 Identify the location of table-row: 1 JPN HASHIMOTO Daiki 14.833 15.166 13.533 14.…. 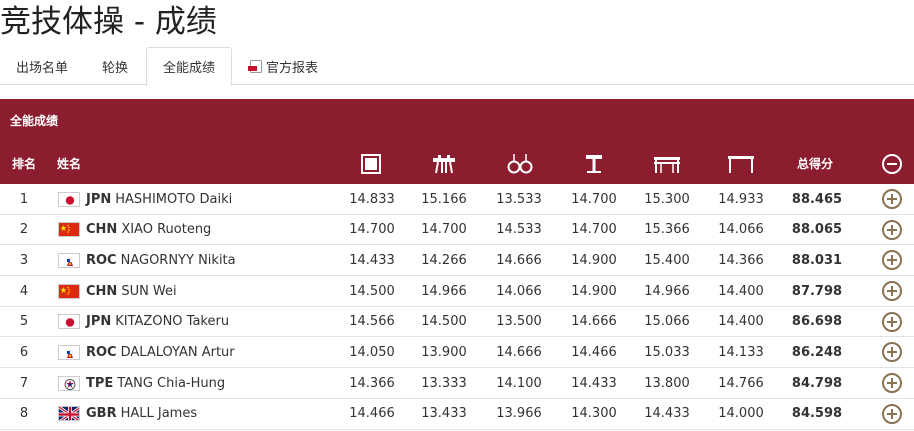
(457, 199).